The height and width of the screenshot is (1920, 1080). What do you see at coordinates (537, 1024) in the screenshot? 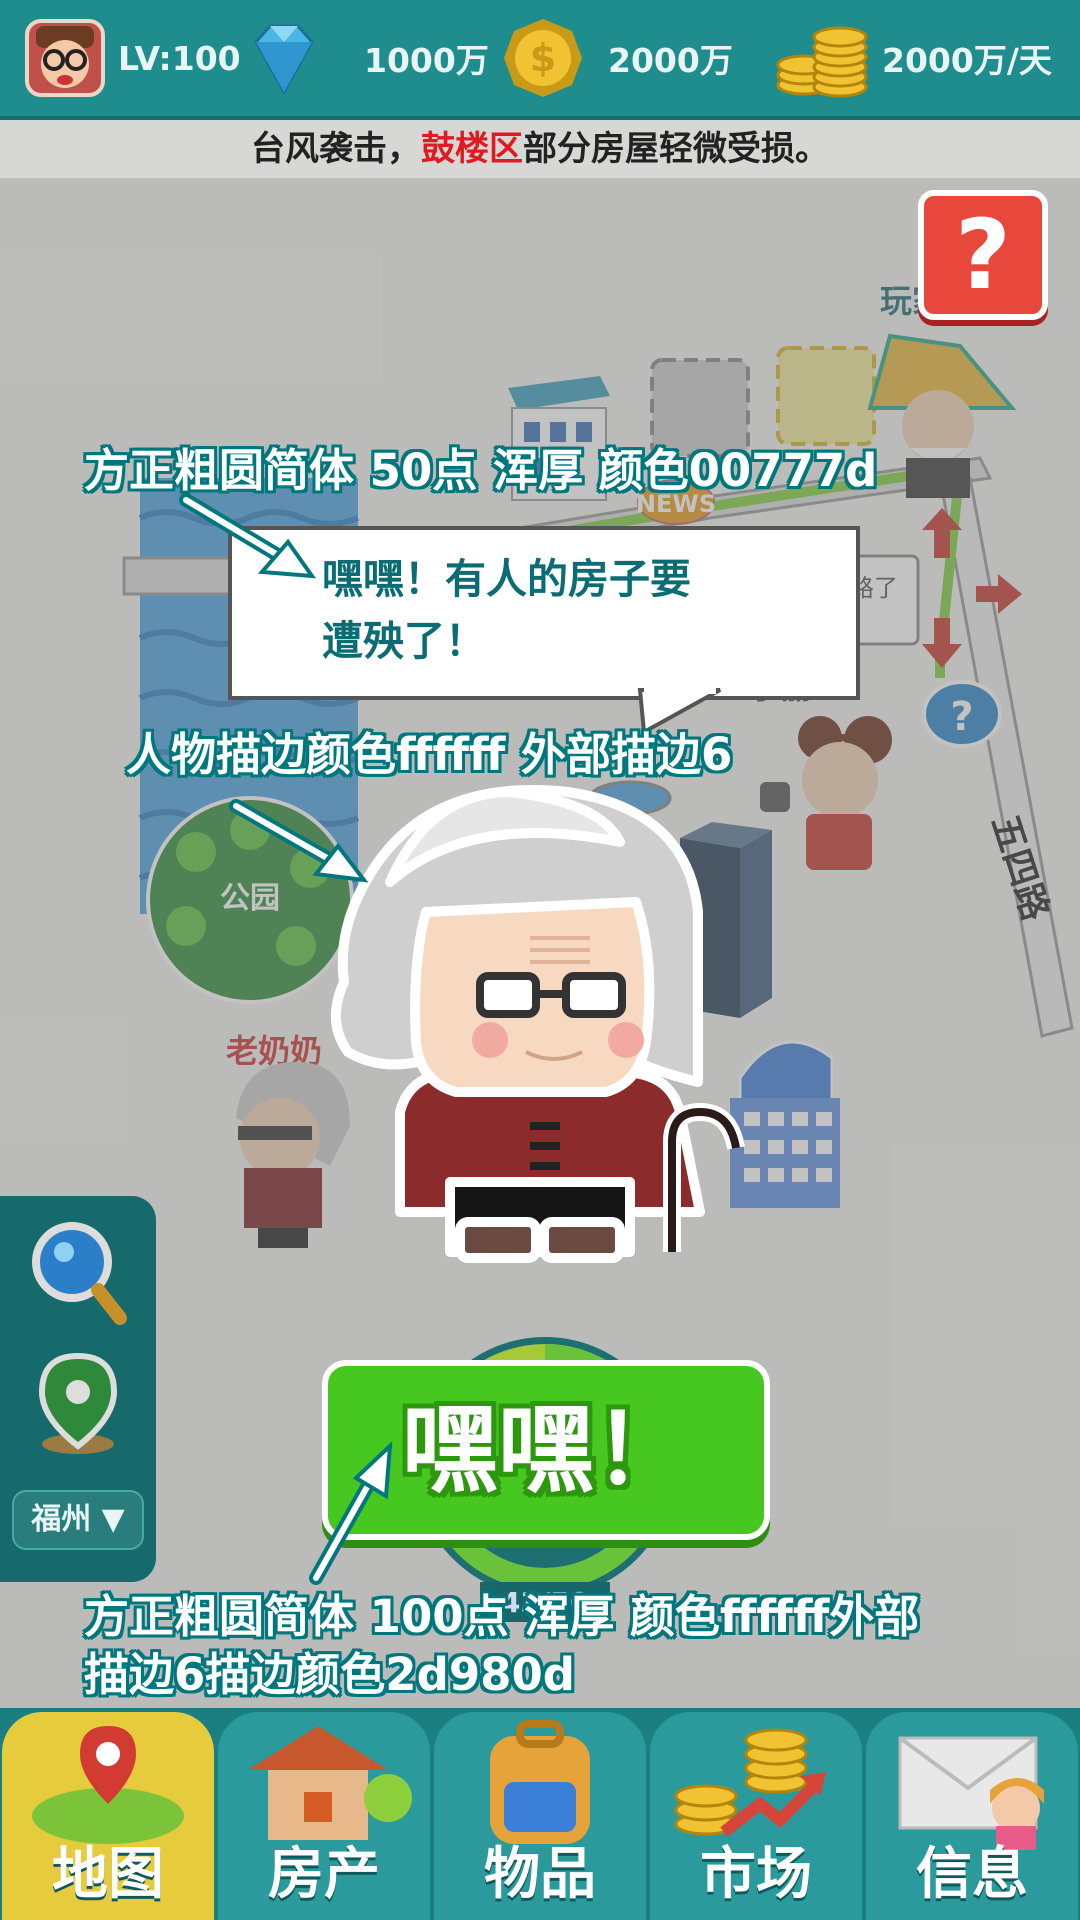
I see `grandma-character` at bounding box center [537, 1024].